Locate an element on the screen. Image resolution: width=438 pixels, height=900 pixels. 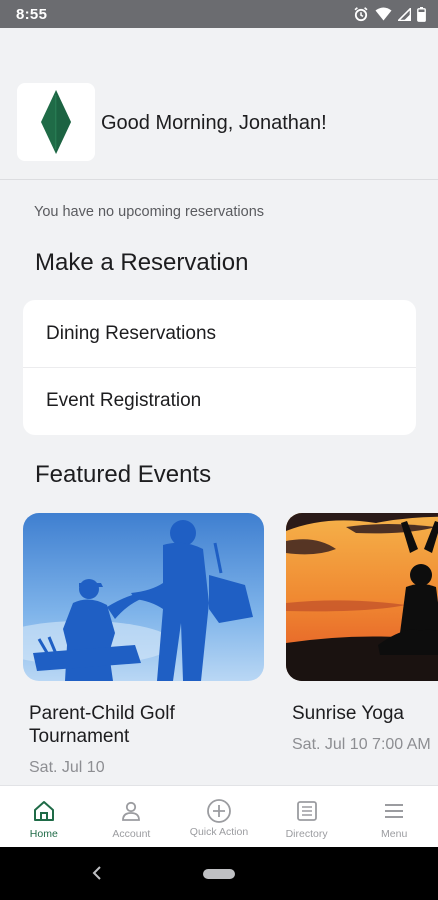
nav-home: Home is located at coordinates (44, 816).